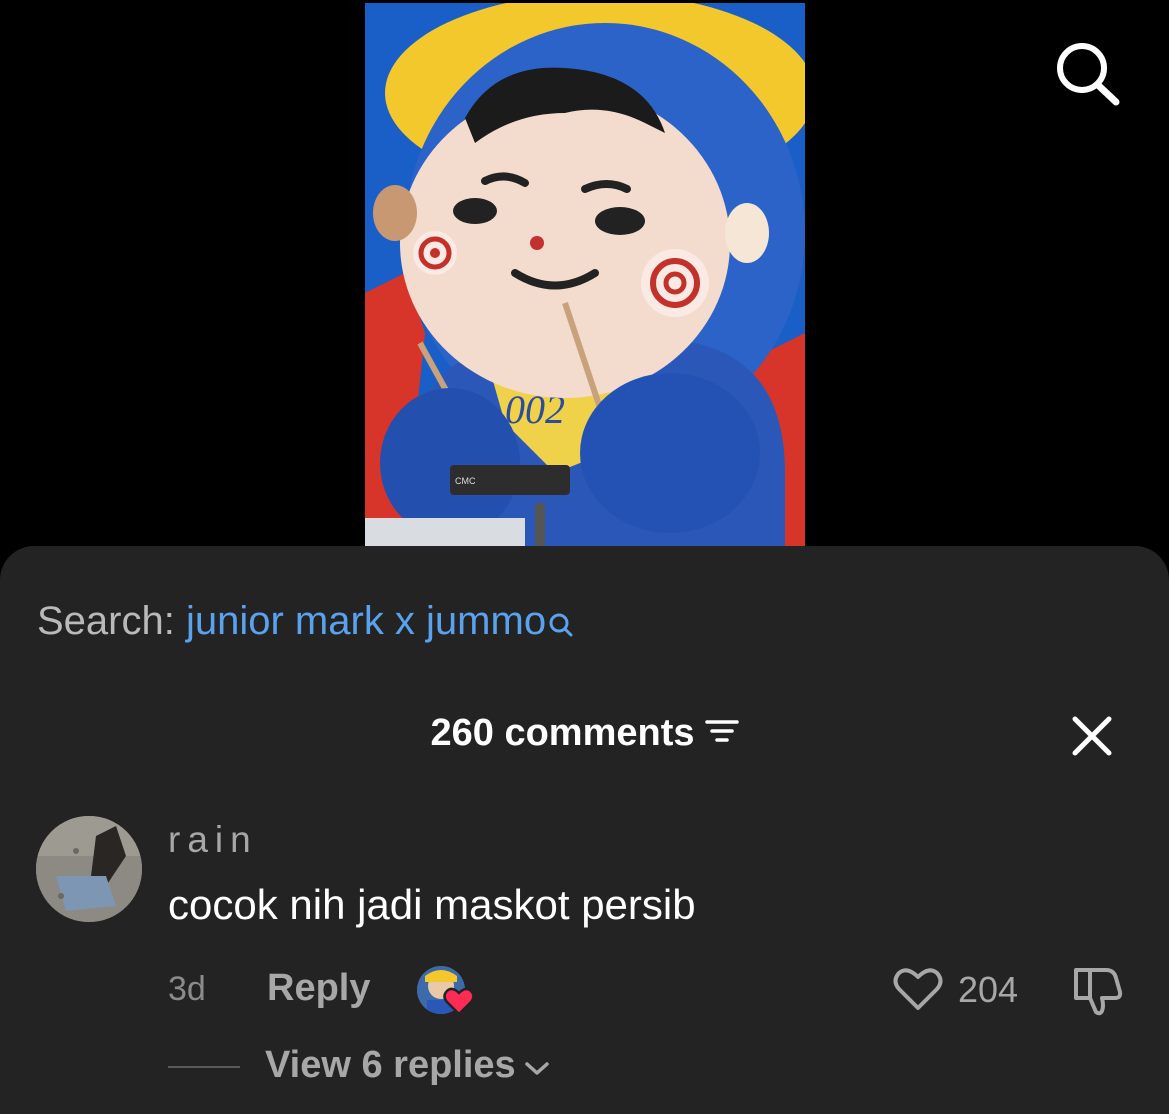 The height and width of the screenshot is (1114, 1169). I want to click on close-icon, so click(1092, 736).